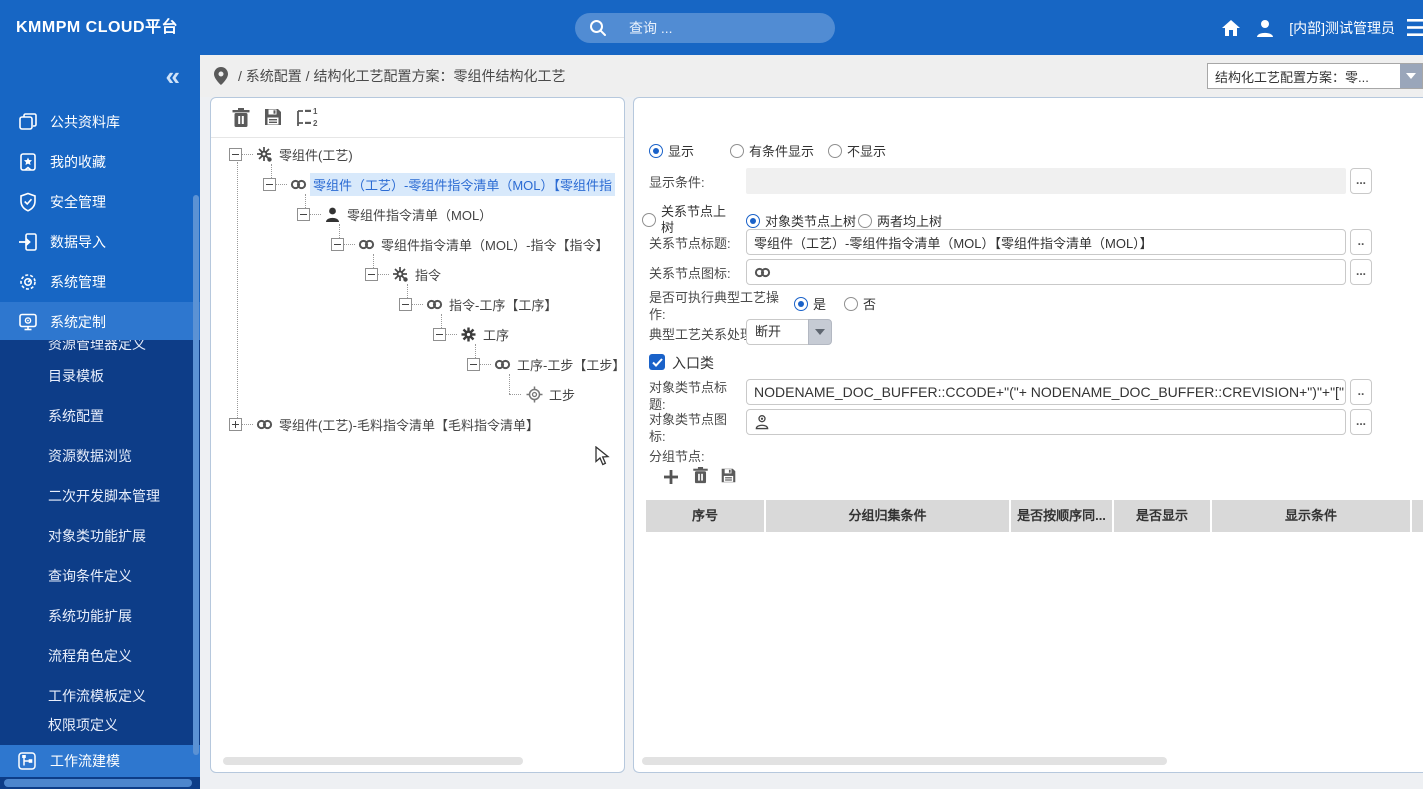 The image size is (1423, 789). What do you see at coordinates (417, 118) in the screenshot?
I see `tree-toolbar: 12` at bounding box center [417, 118].